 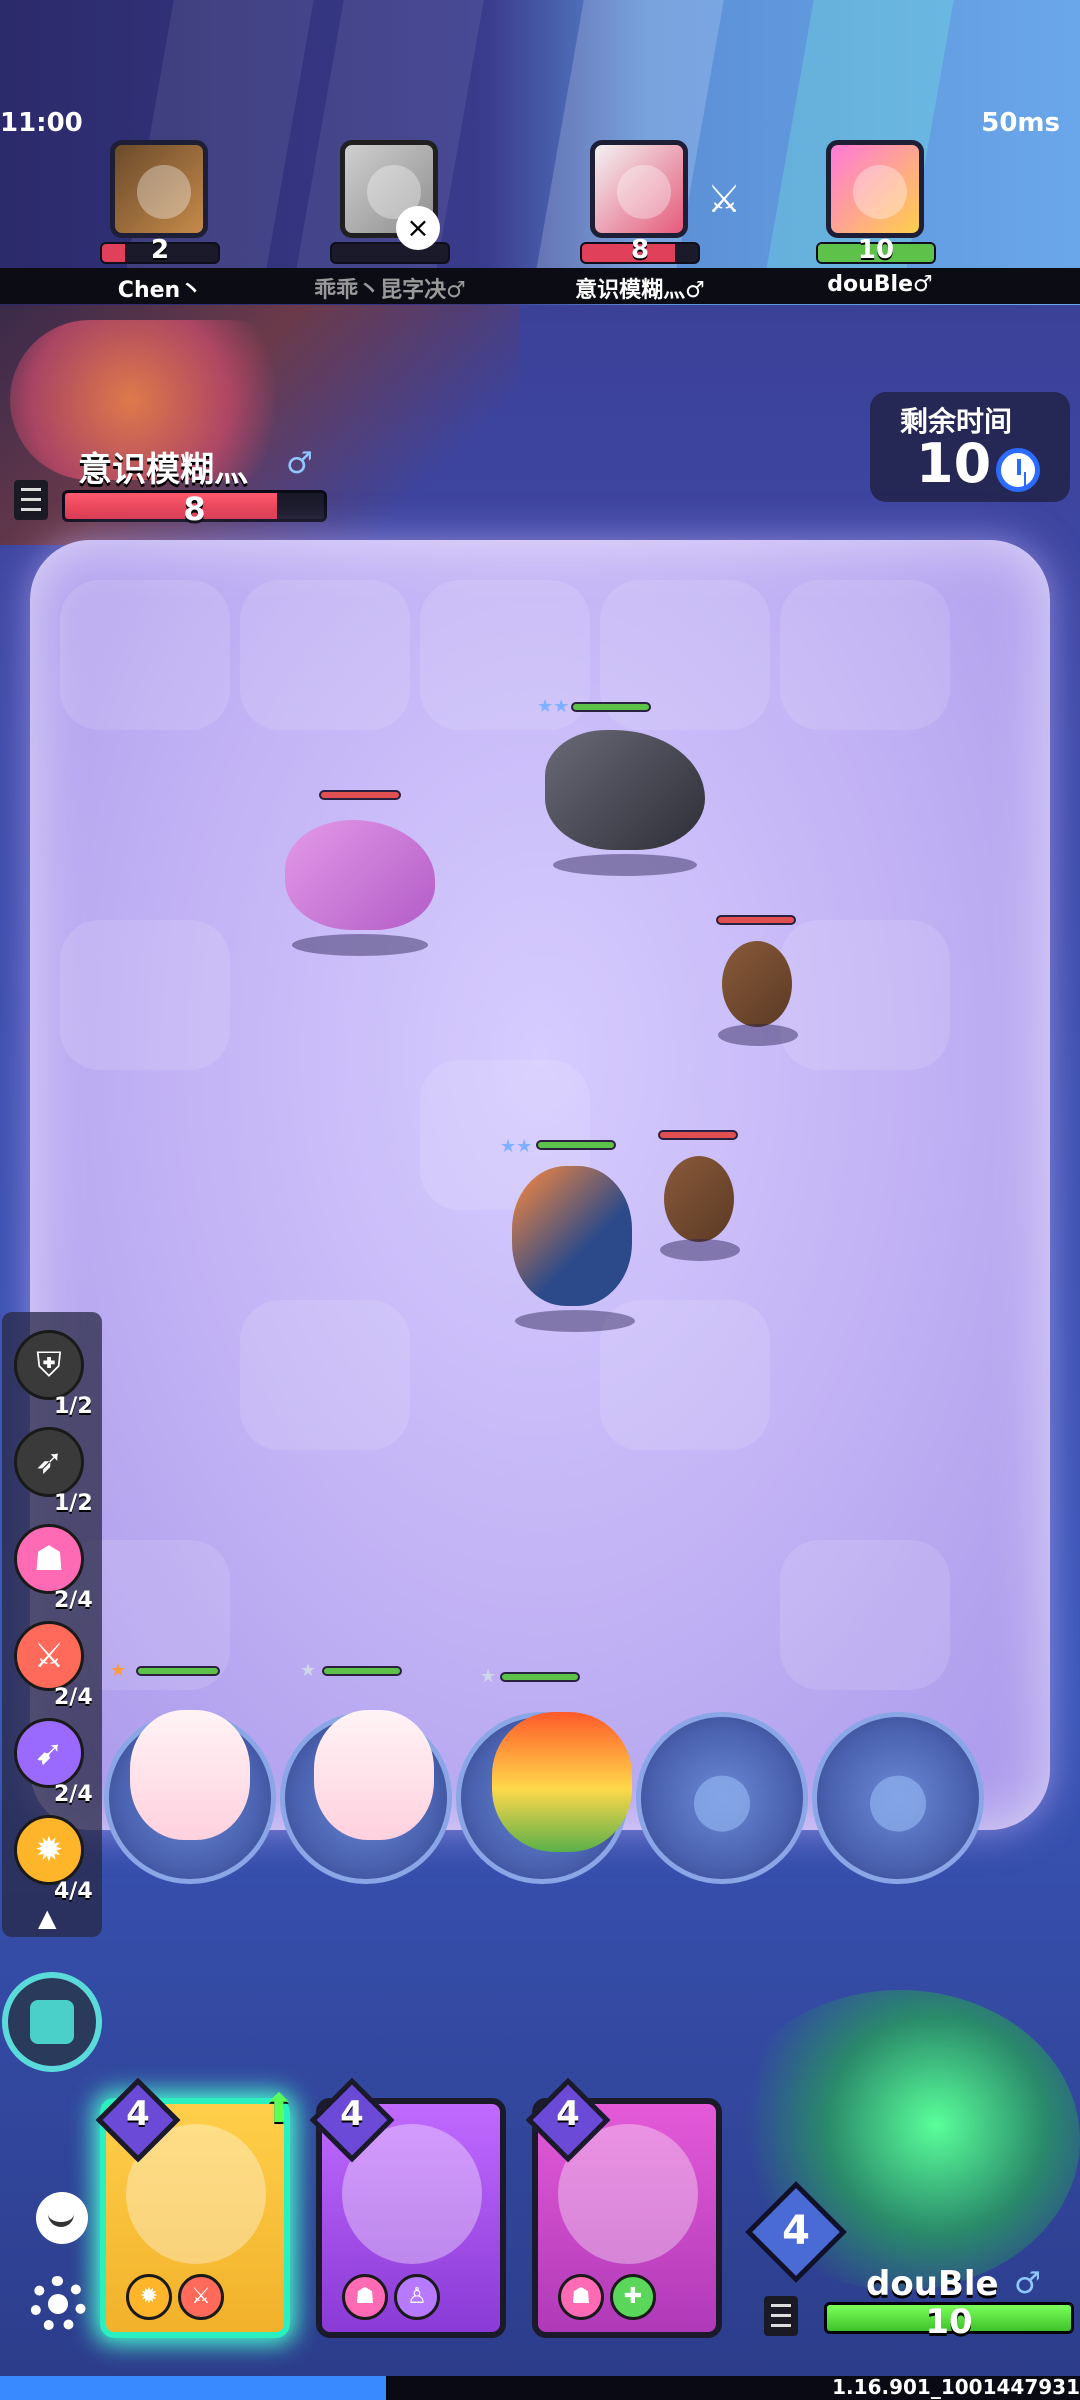 I want to click on bench-dragon-unit: ★, so click(x=560, y=1766).